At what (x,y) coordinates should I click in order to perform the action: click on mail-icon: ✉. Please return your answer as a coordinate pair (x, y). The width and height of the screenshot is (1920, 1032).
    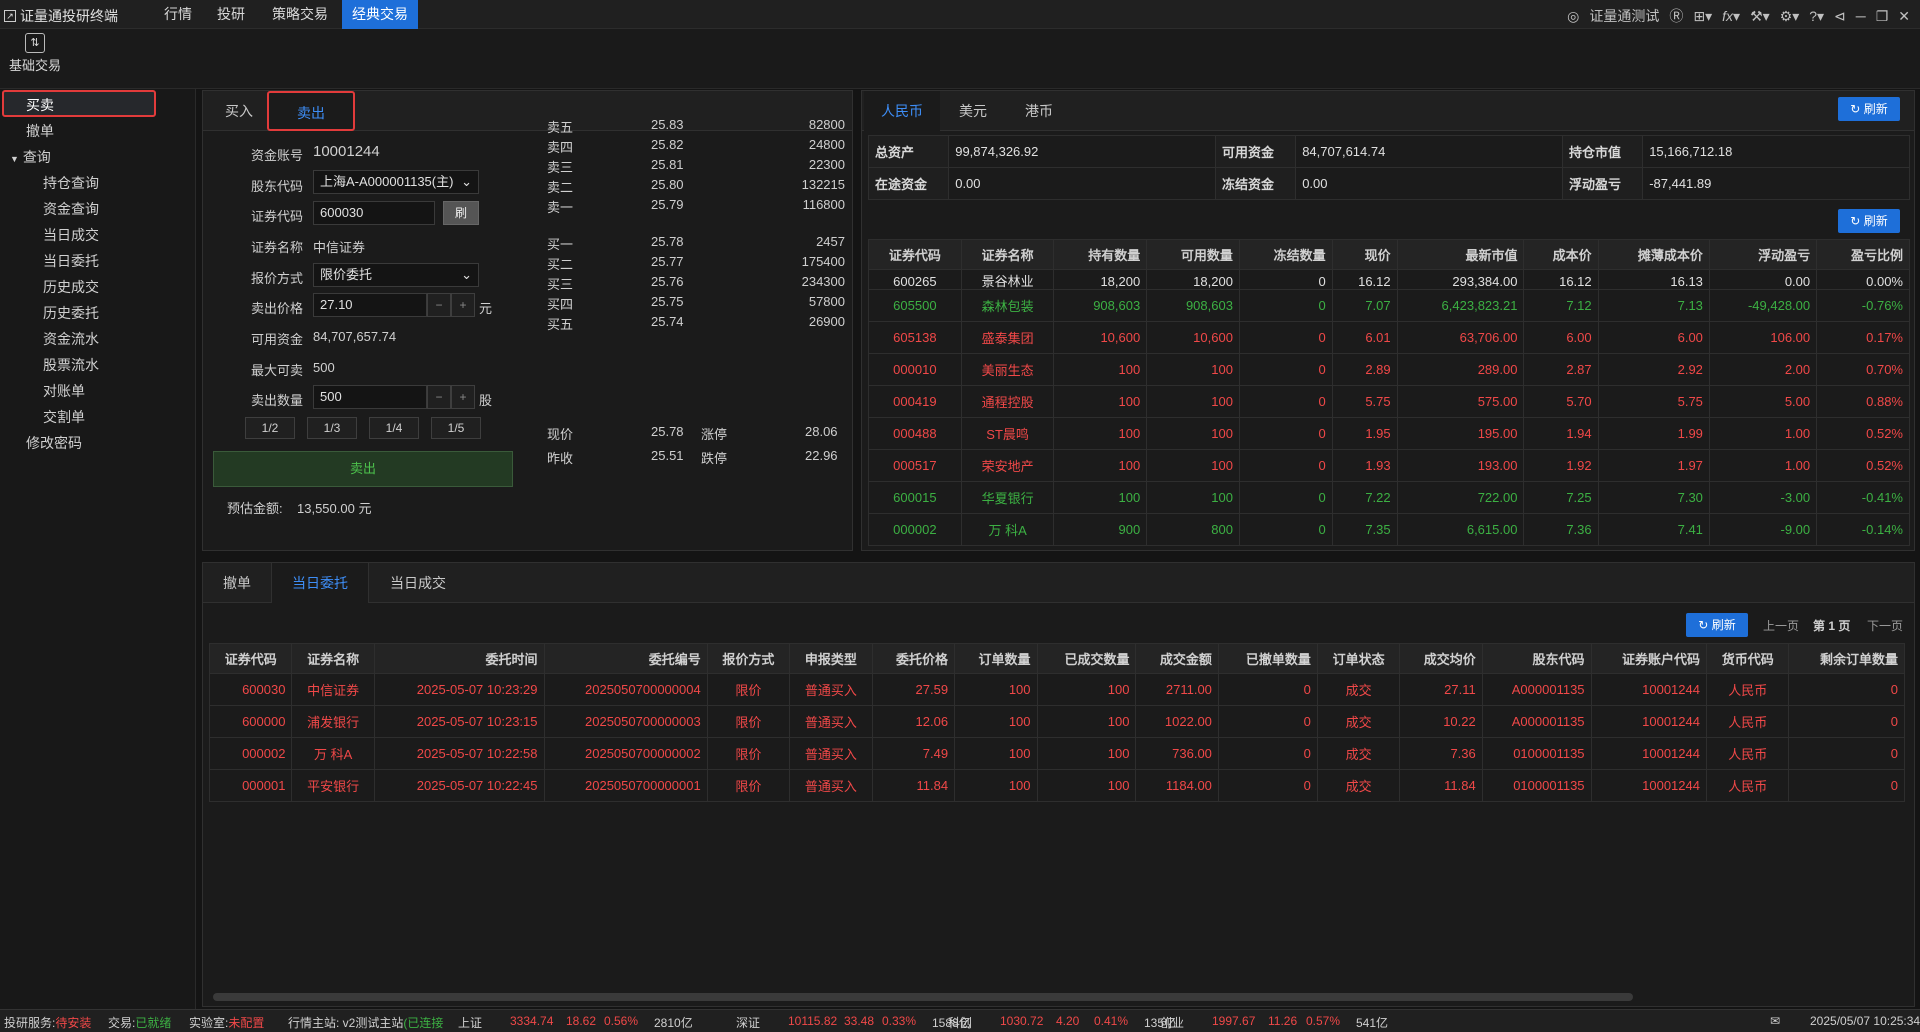
    Looking at the image, I should click on (1775, 1021).